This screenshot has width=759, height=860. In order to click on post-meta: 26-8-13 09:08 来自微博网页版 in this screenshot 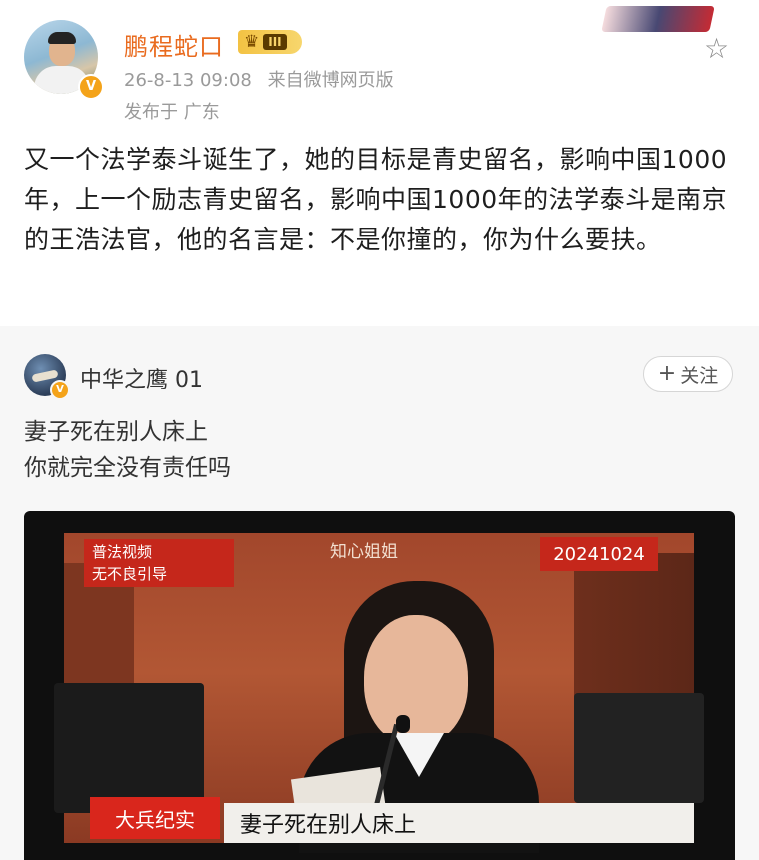, I will do `click(259, 79)`.